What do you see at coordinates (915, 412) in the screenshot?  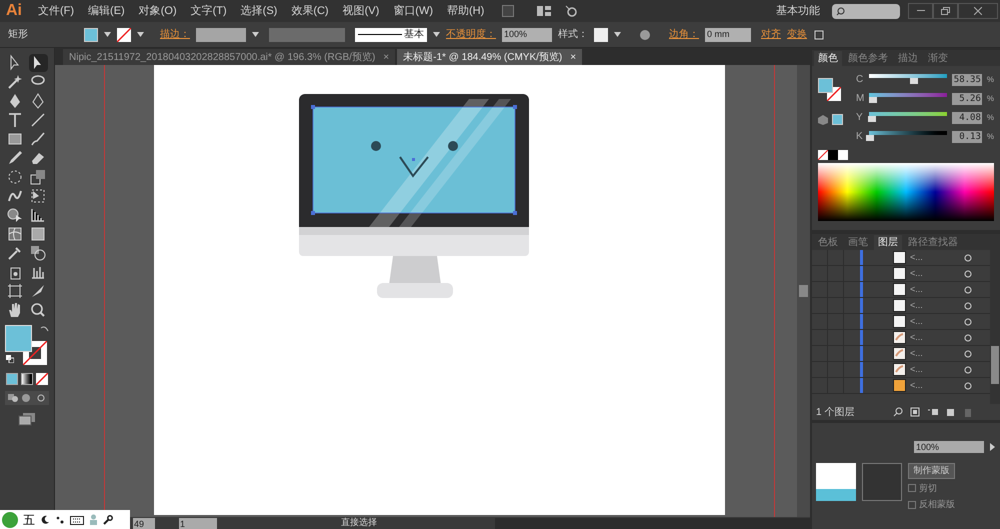 I see `clip-mask-icon` at bounding box center [915, 412].